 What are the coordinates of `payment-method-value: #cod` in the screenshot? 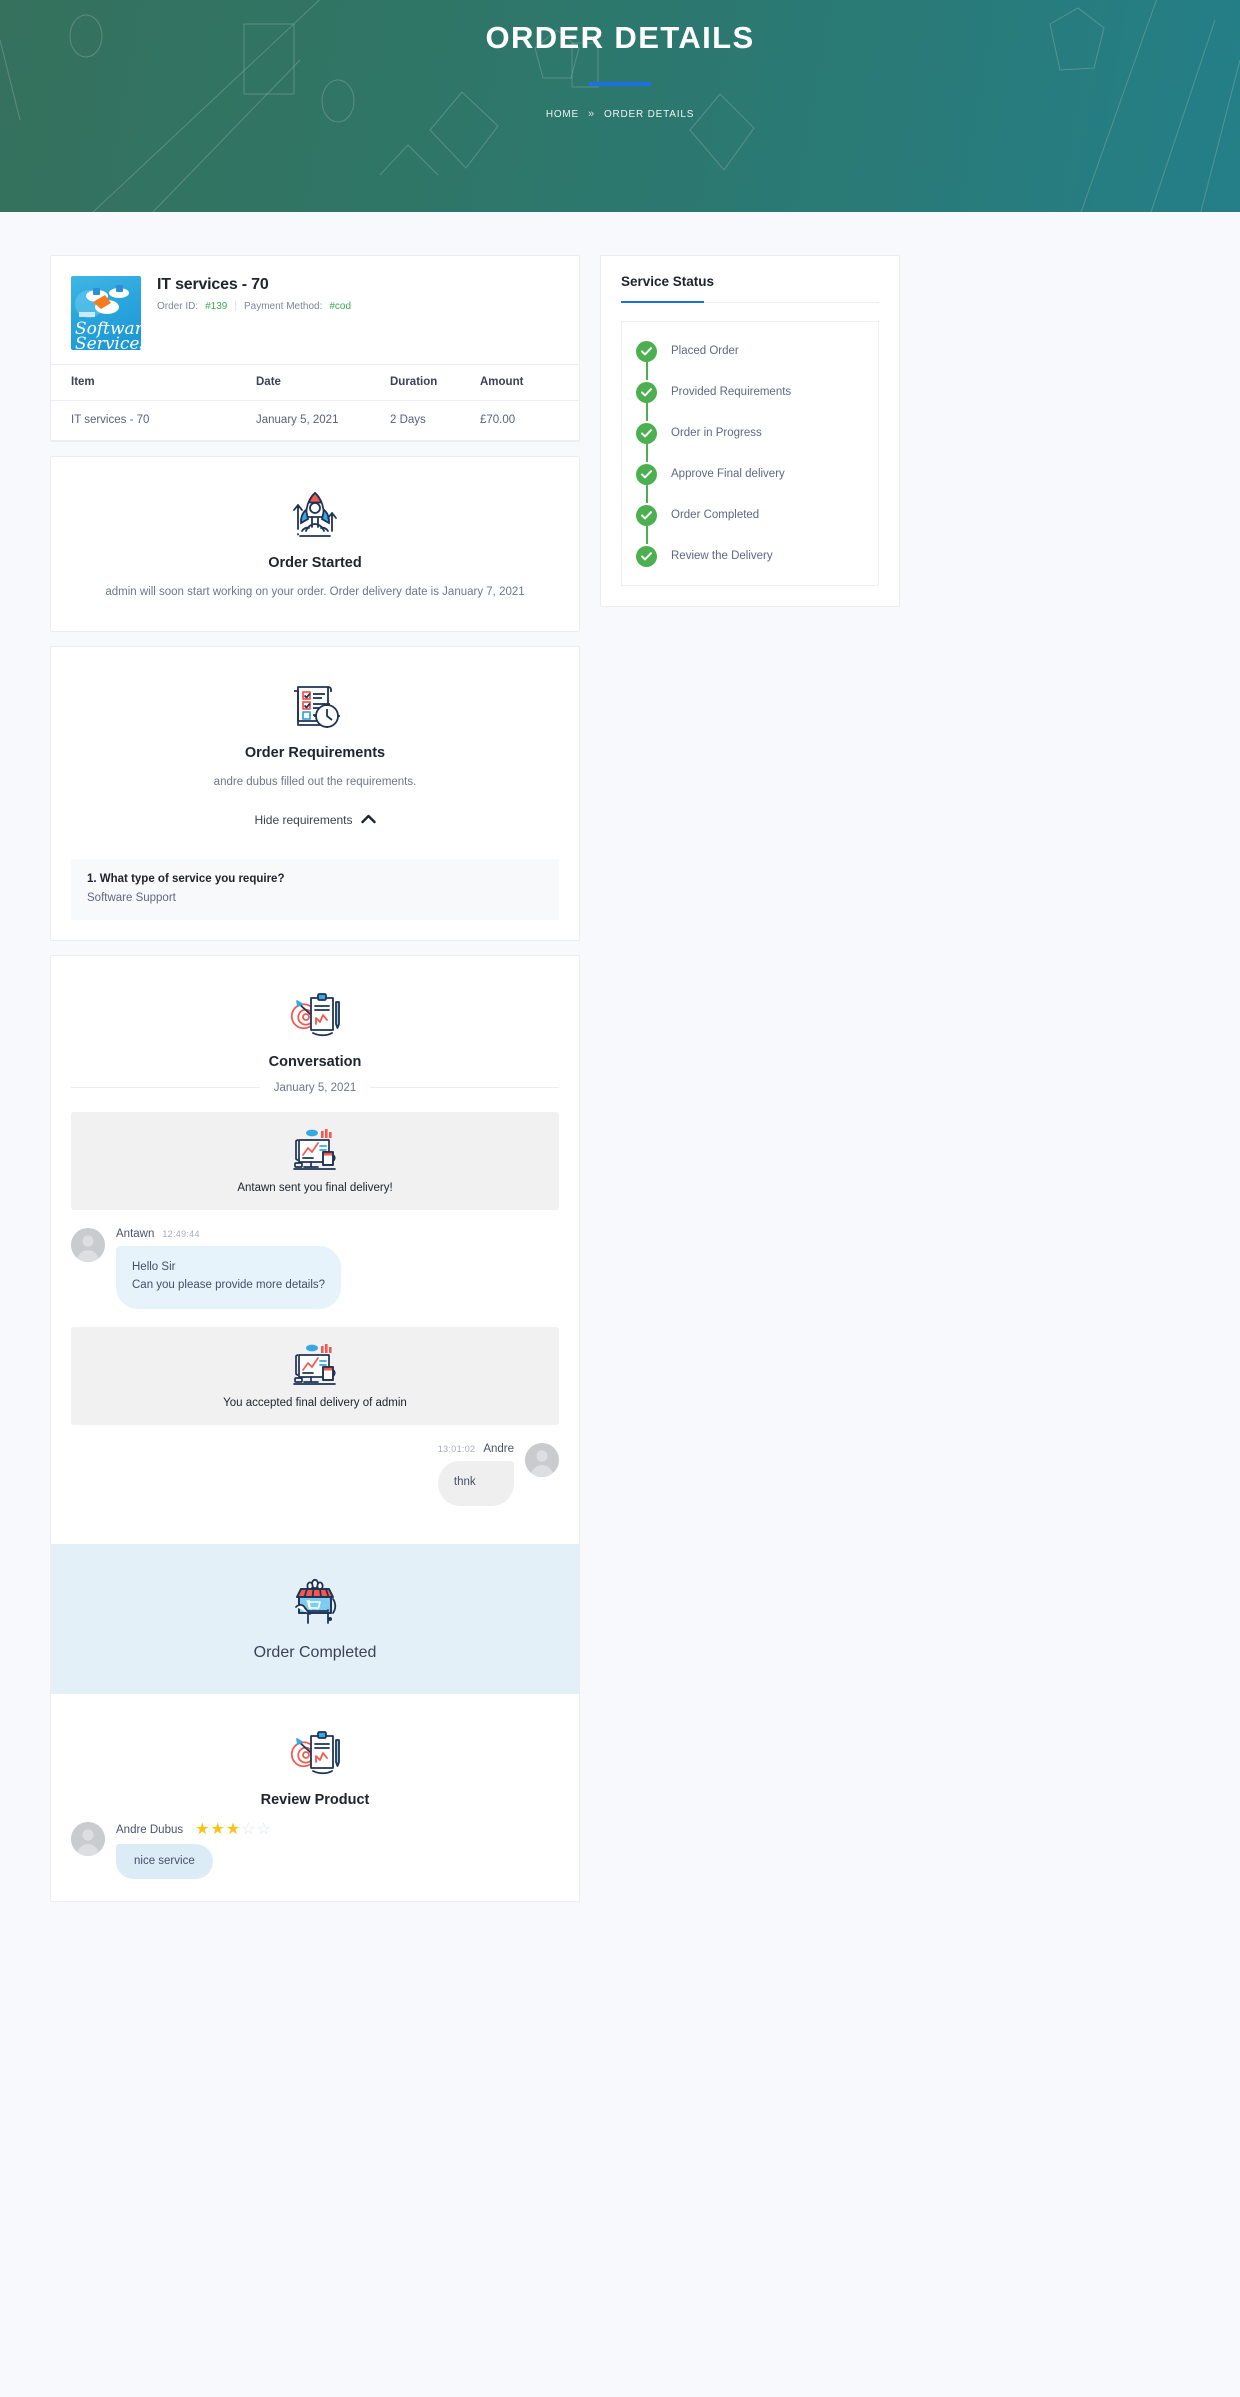 It's located at (340, 306).